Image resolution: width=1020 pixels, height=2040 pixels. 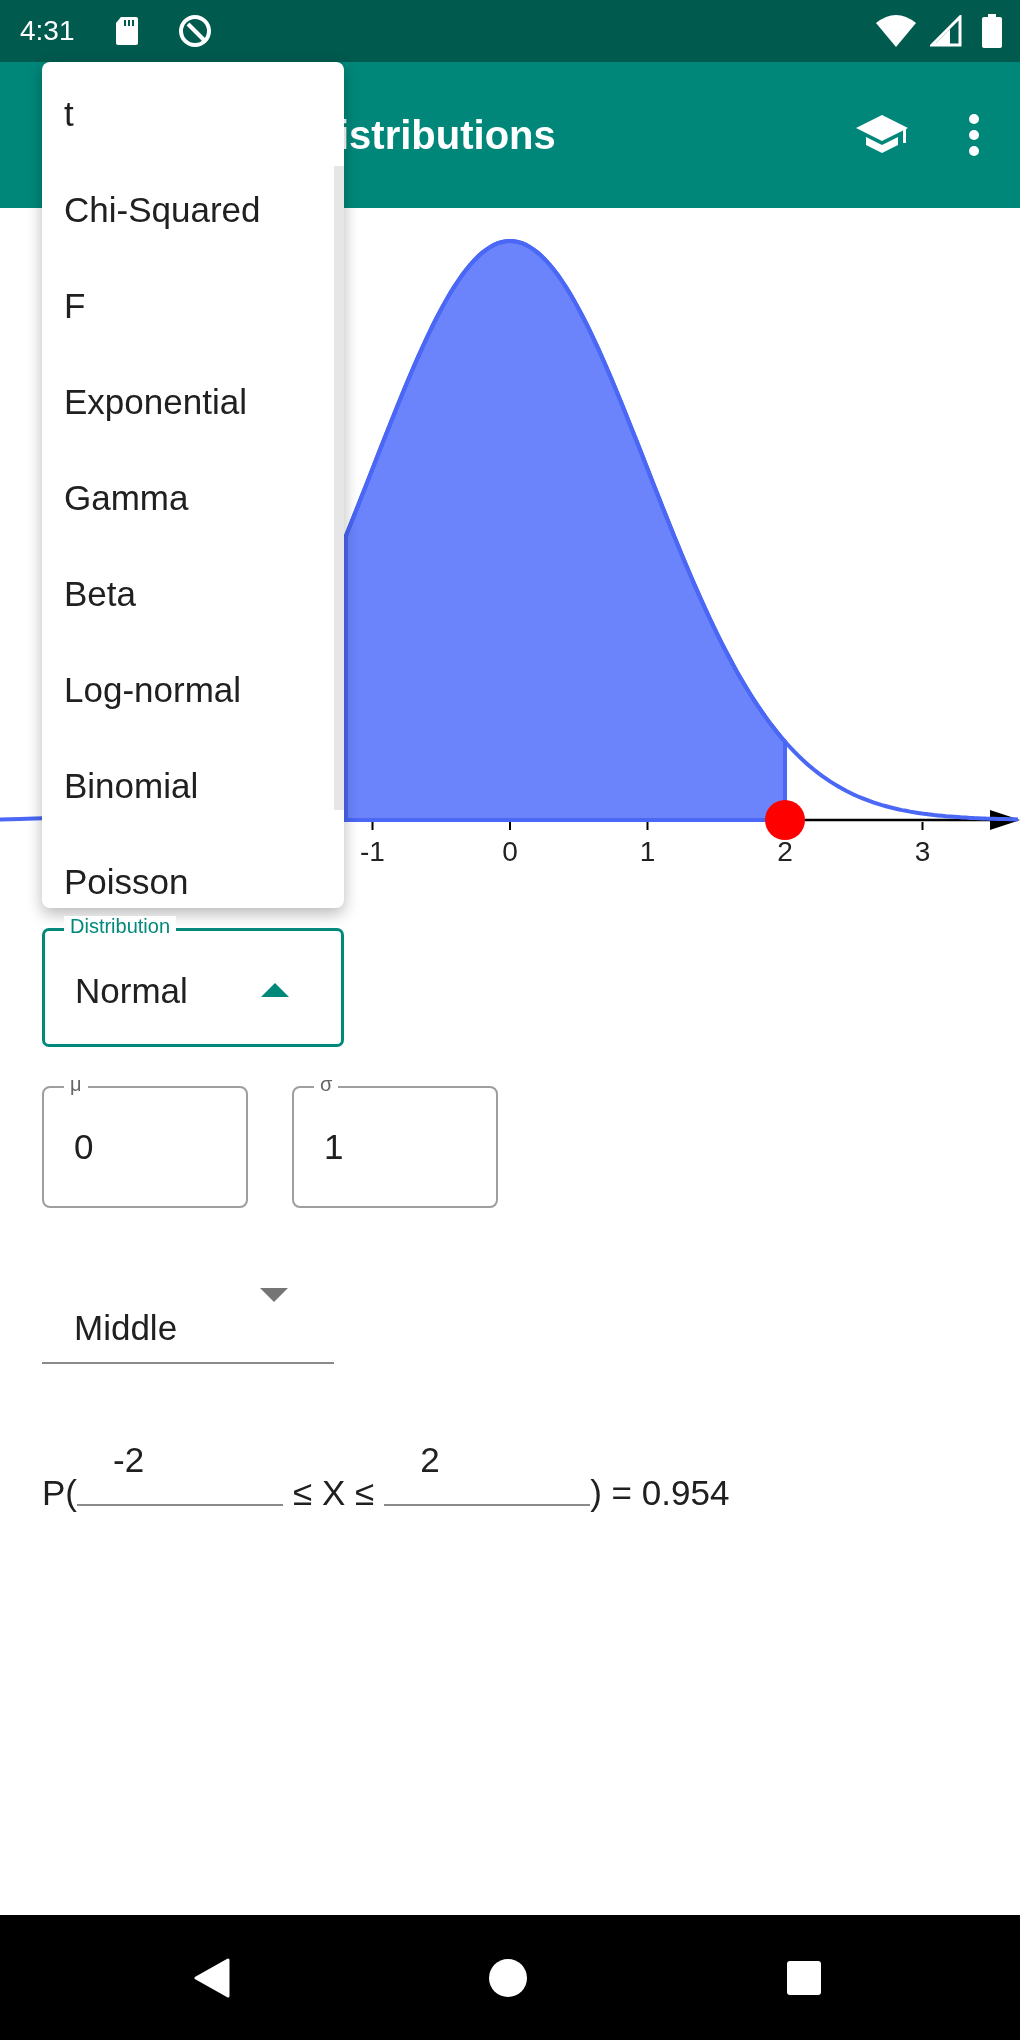 What do you see at coordinates (21, 819) in the screenshot?
I see `curve-segment` at bounding box center [21, 819].